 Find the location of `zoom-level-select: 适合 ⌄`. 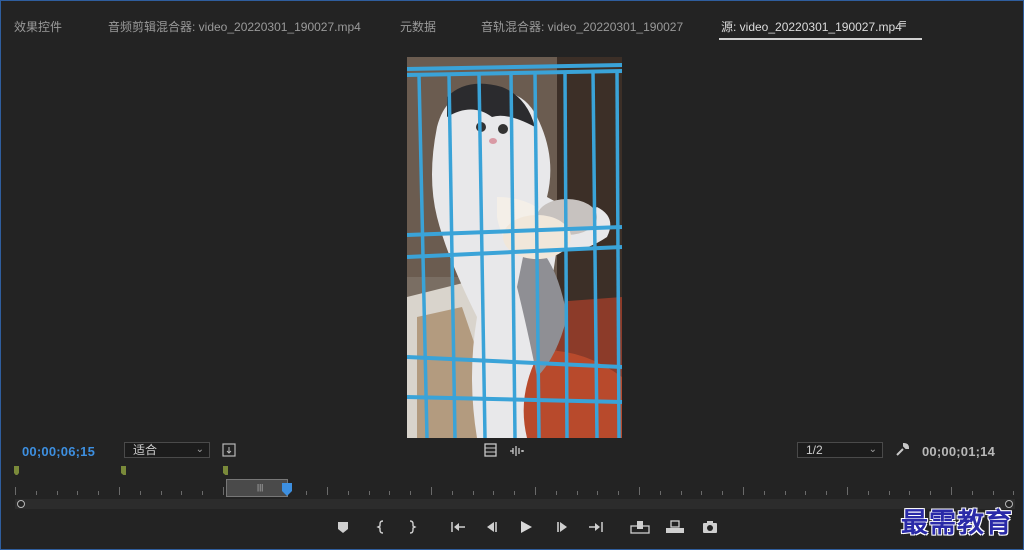

zoom-level-select: 适合 ⌄ is located at coordinates (167, 450).